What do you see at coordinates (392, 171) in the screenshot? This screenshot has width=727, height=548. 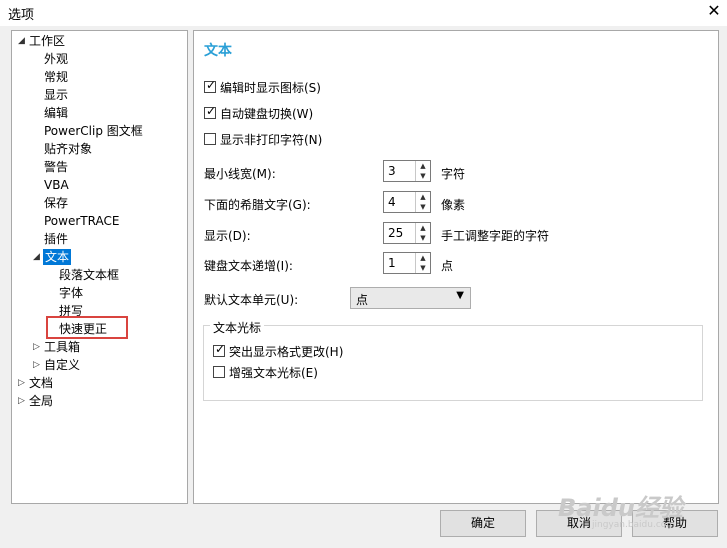 I see `spinner-value: 3` at bounding box center [392, 171].